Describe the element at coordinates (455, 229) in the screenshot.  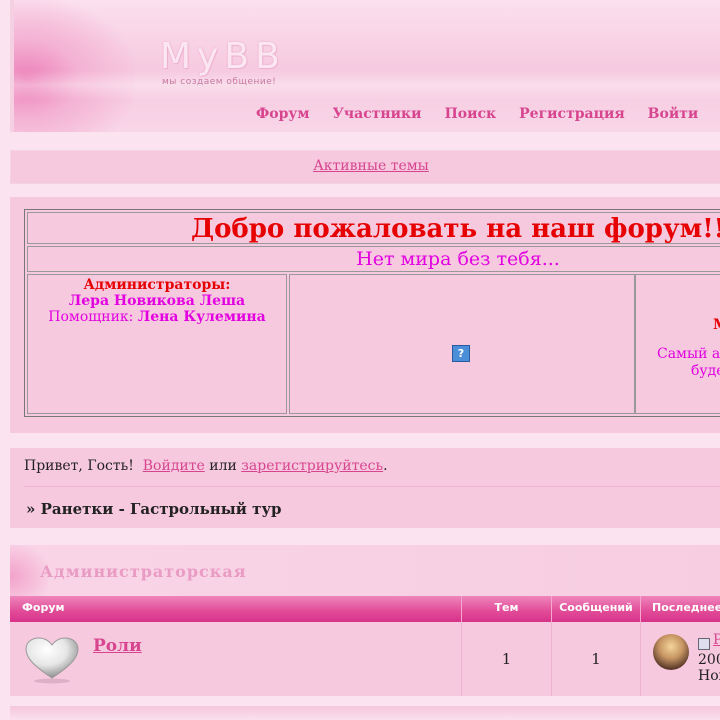
I see `welcome-title: Добро пожаловать на наш форум!!` at that location.